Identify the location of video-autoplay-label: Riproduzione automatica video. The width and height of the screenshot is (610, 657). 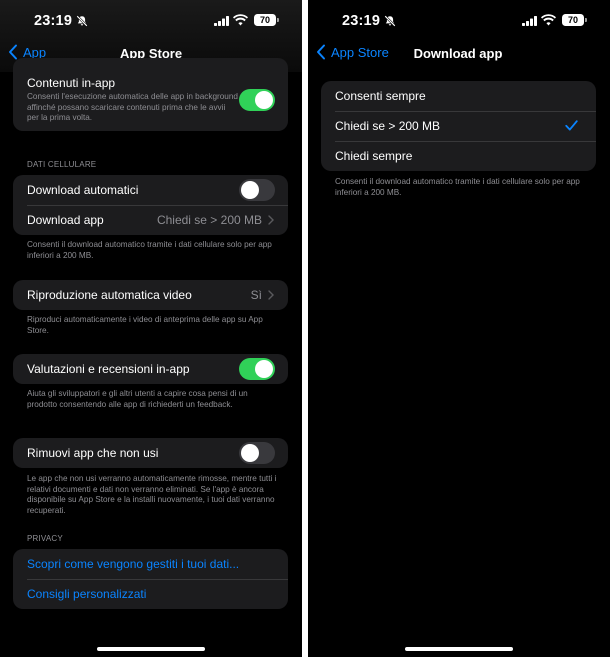
(109, 295).